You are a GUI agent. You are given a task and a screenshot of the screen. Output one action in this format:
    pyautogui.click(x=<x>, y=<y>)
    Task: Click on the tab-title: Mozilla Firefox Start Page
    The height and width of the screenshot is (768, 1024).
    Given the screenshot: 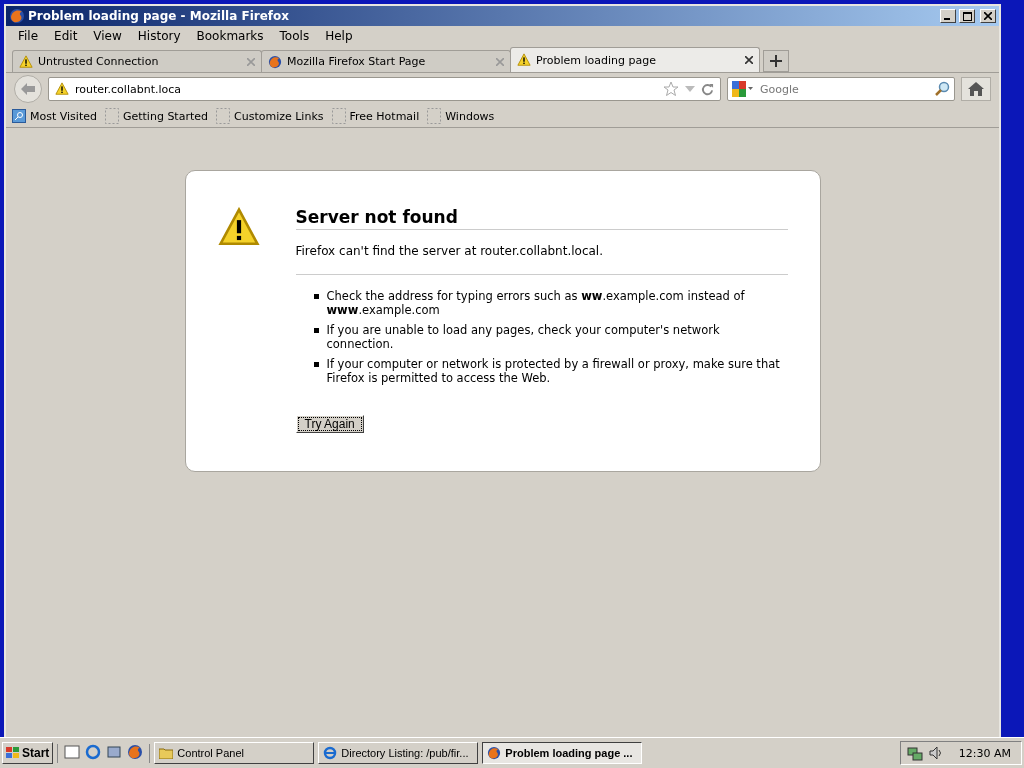 What is the action you would take?
    pyautogui.click(x=357, y=61)
    